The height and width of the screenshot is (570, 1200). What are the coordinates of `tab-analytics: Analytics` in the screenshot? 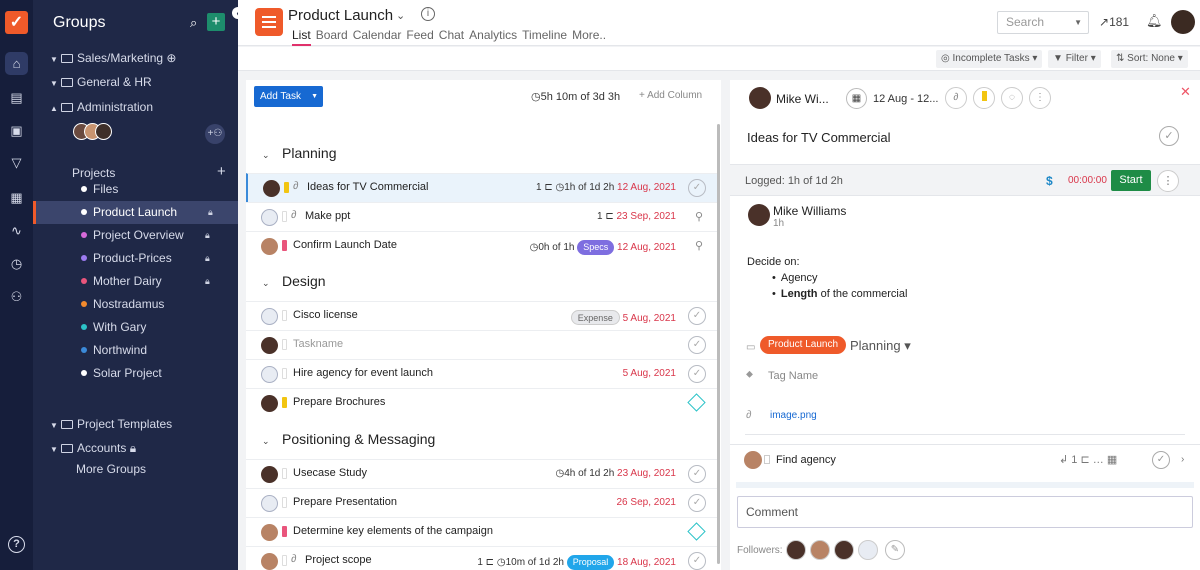 It's located at (493, 35).